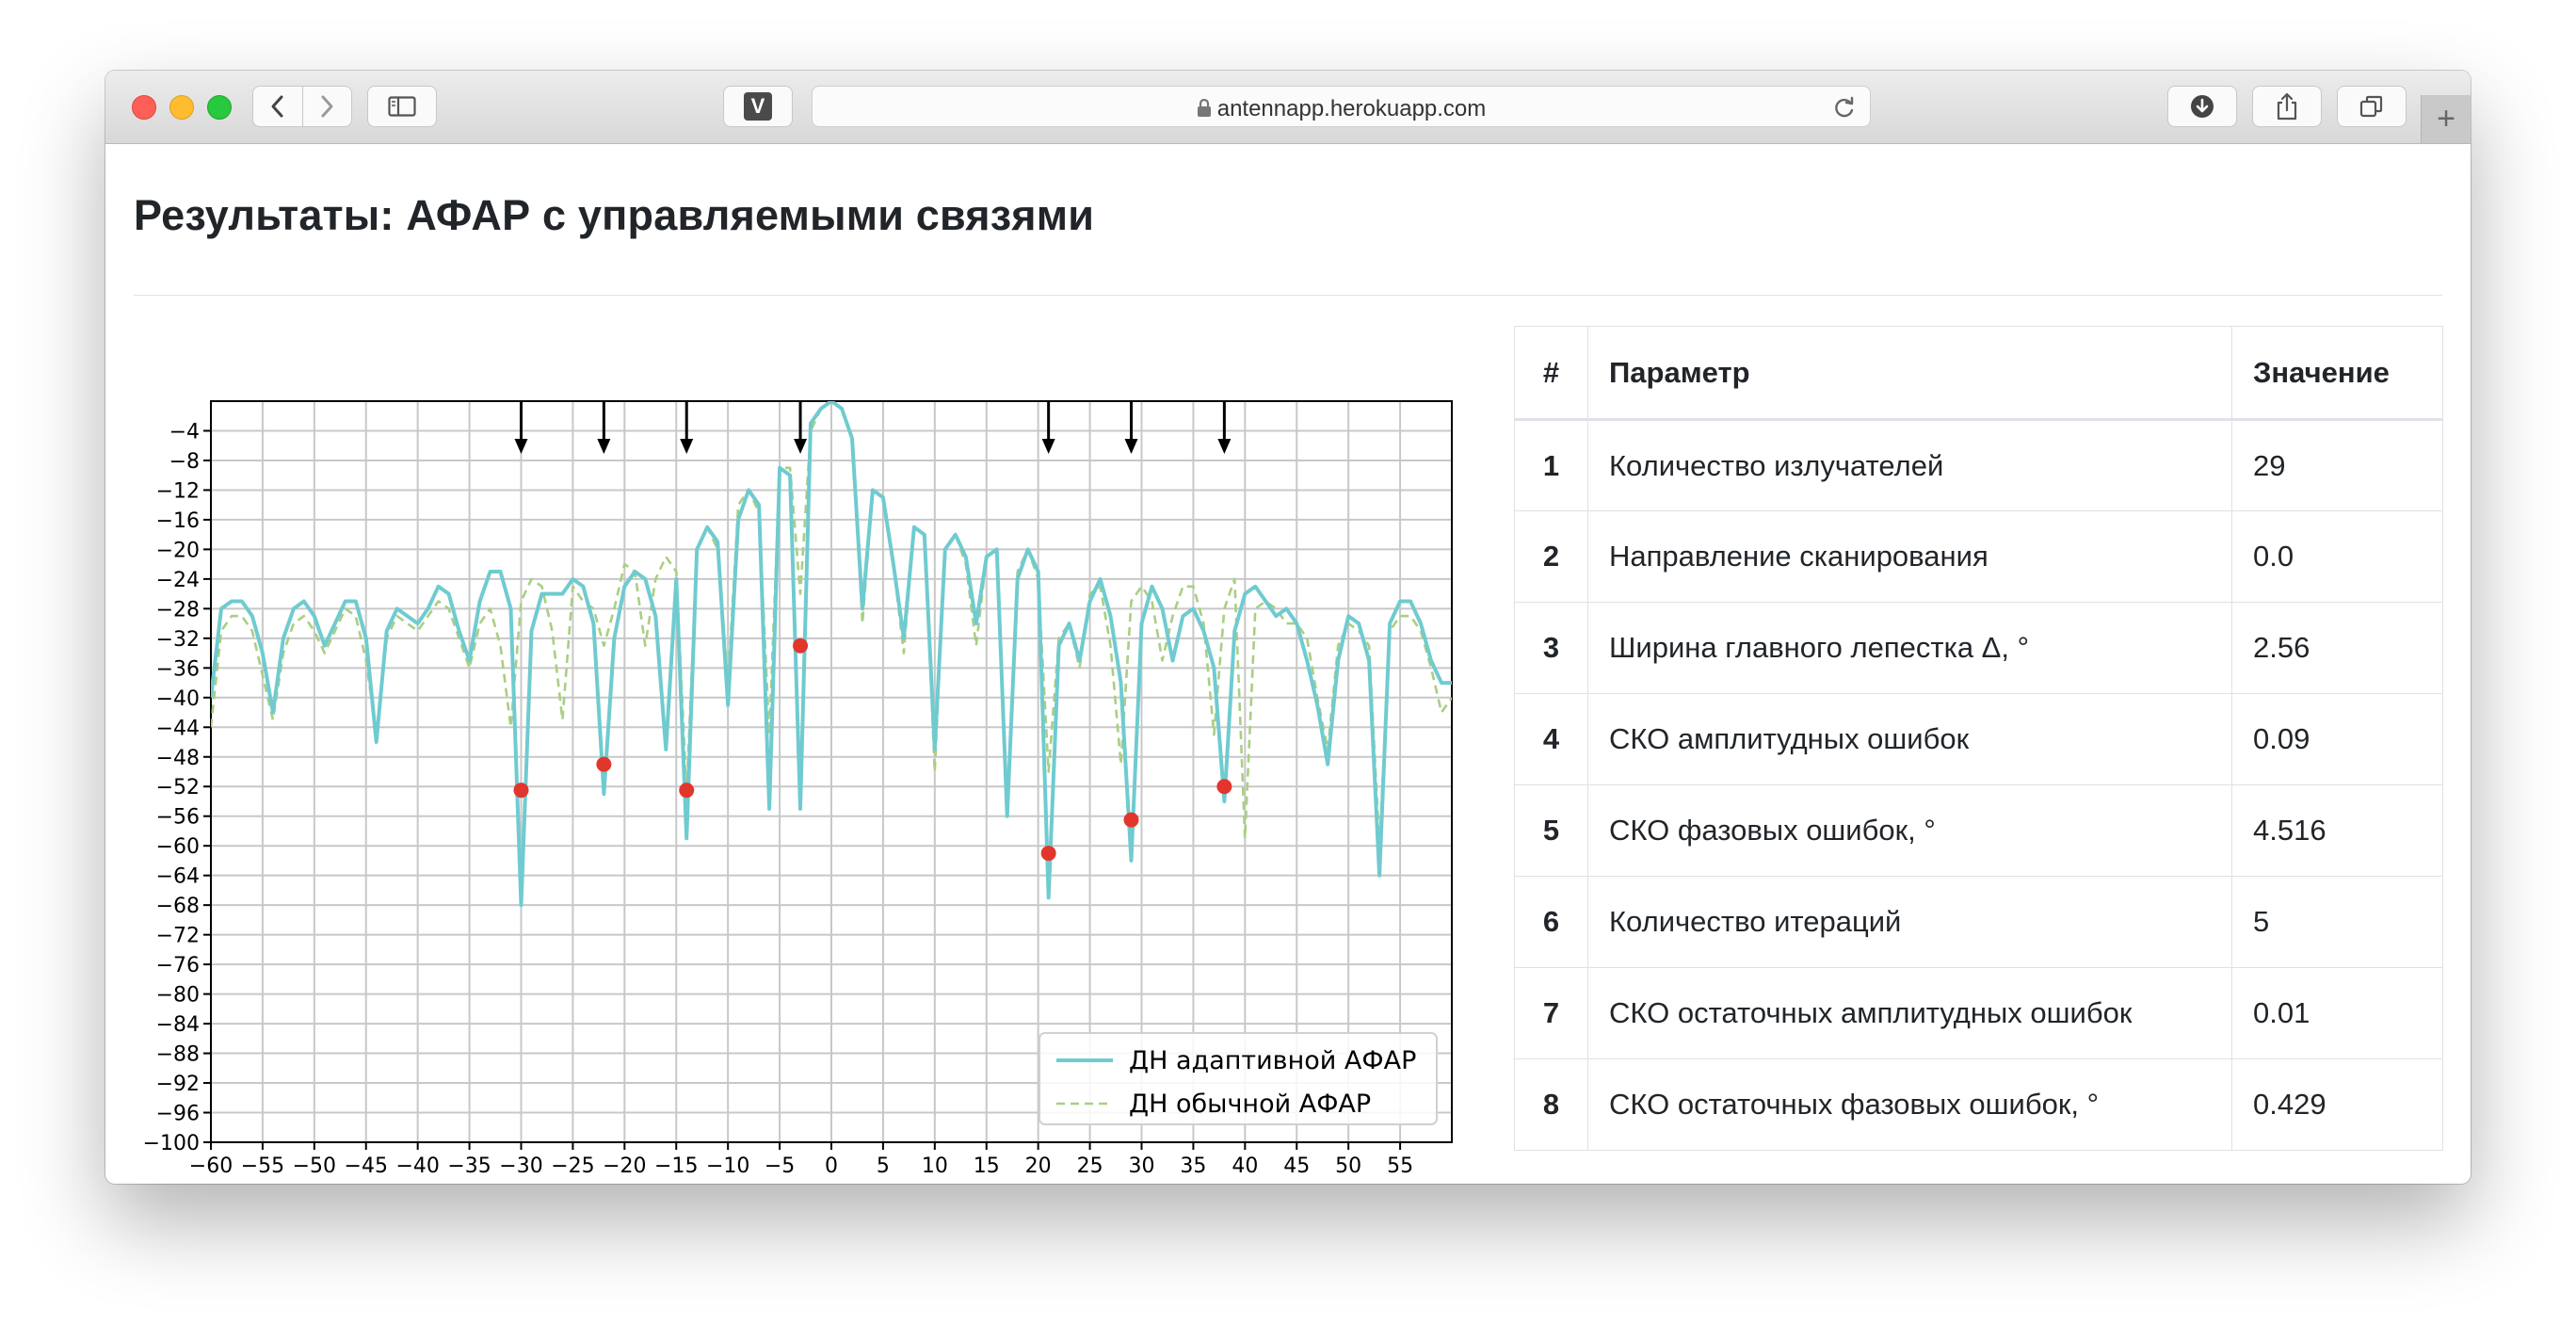  What do you see at coordinates (178, 936) in the screenshot?
I see `y-tick-label: −72` at bounding box center [178, 936].